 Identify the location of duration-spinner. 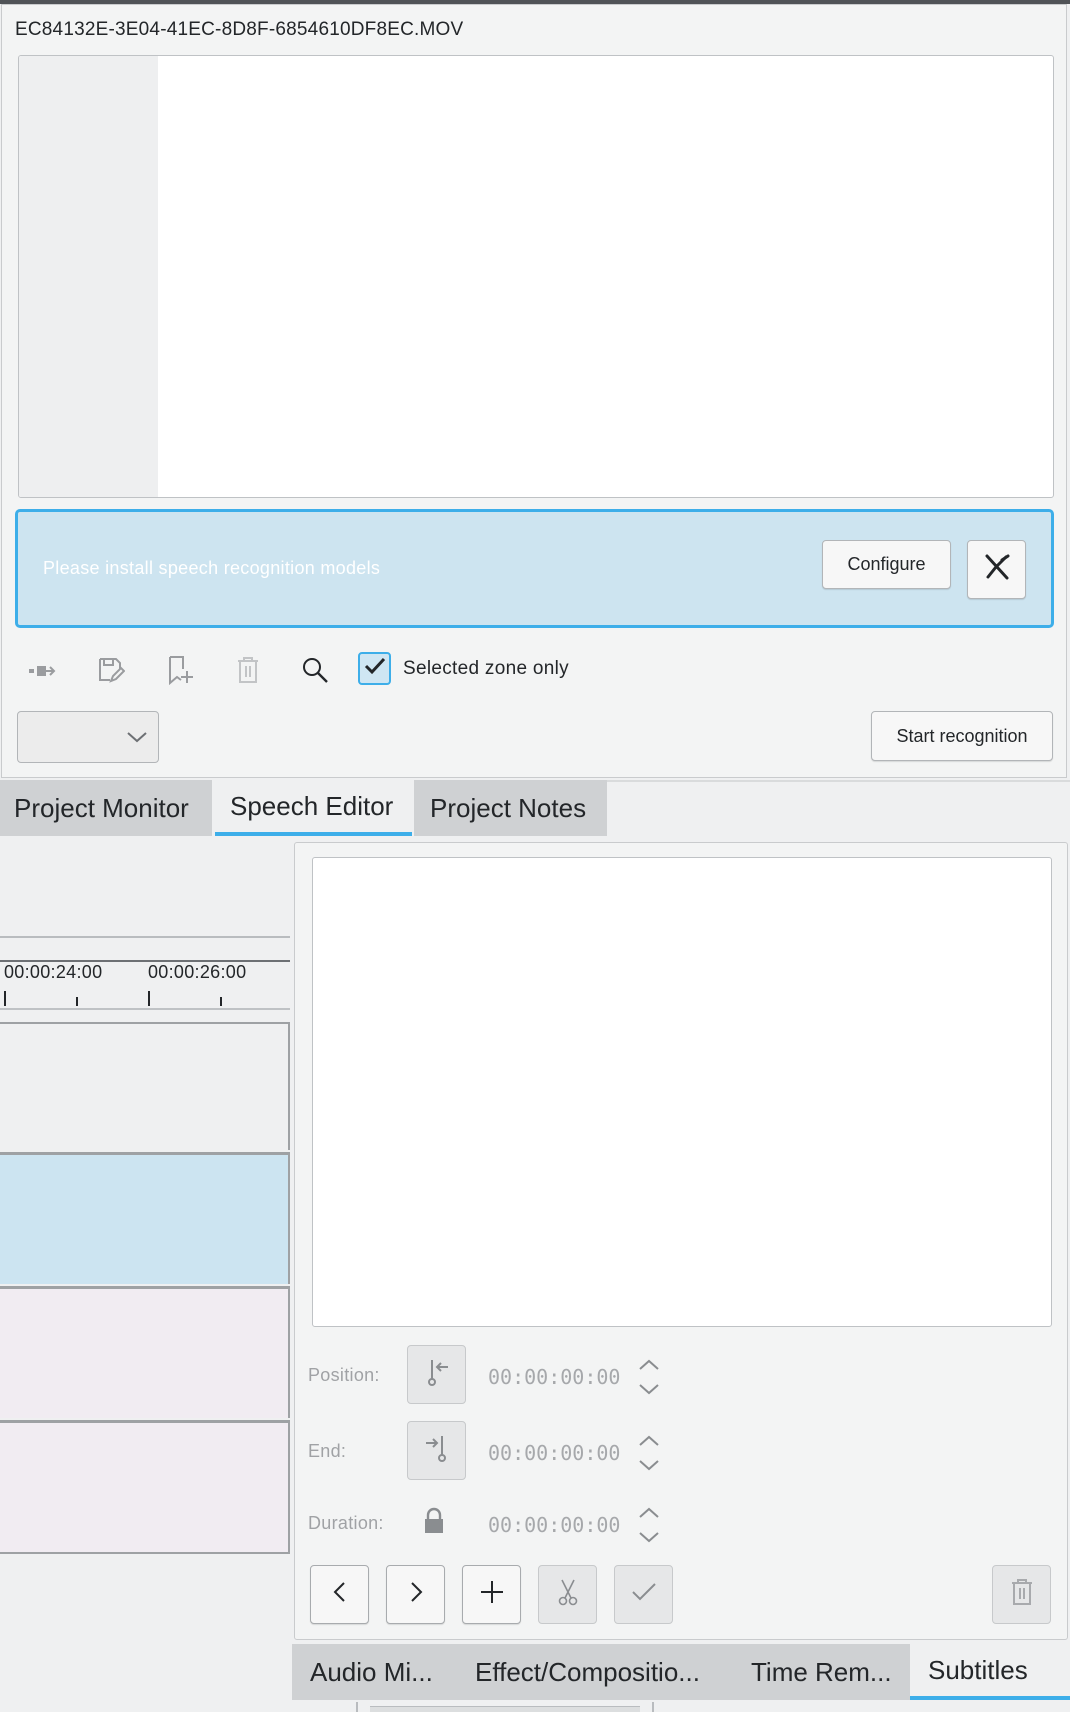
(649, 1527).